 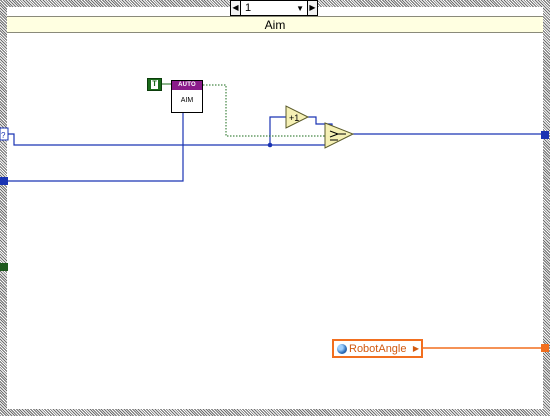 I want to click on arrow-right-icon: ▶, so click(x=415, y=348).